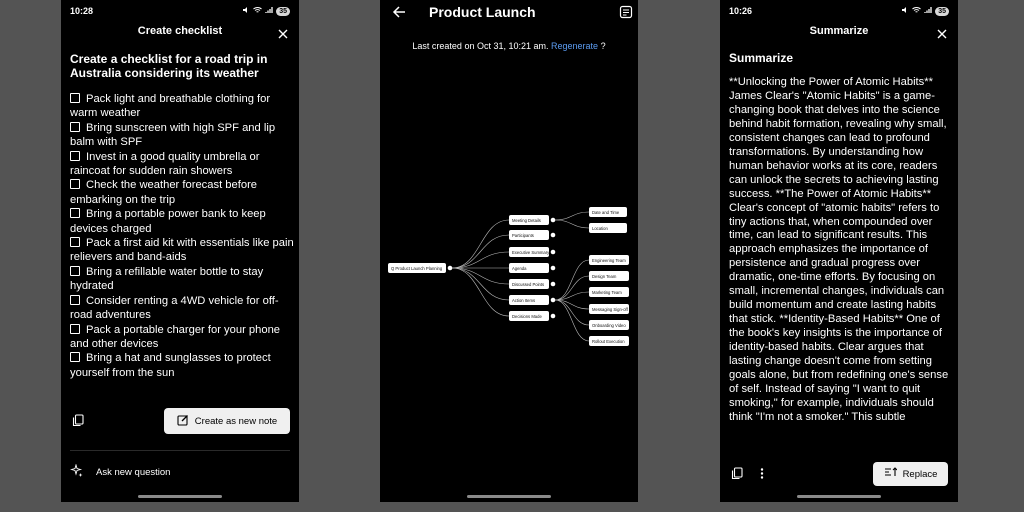  I want to click on ask-new-question-button: Ask new question, so click(120, 471).